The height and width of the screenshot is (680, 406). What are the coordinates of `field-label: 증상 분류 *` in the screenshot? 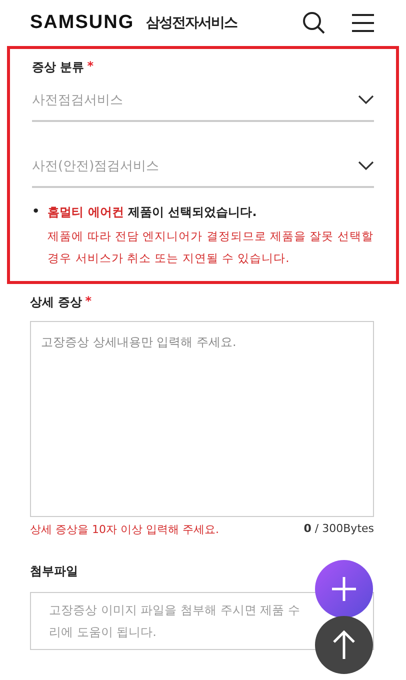 It's located at (63, 67).